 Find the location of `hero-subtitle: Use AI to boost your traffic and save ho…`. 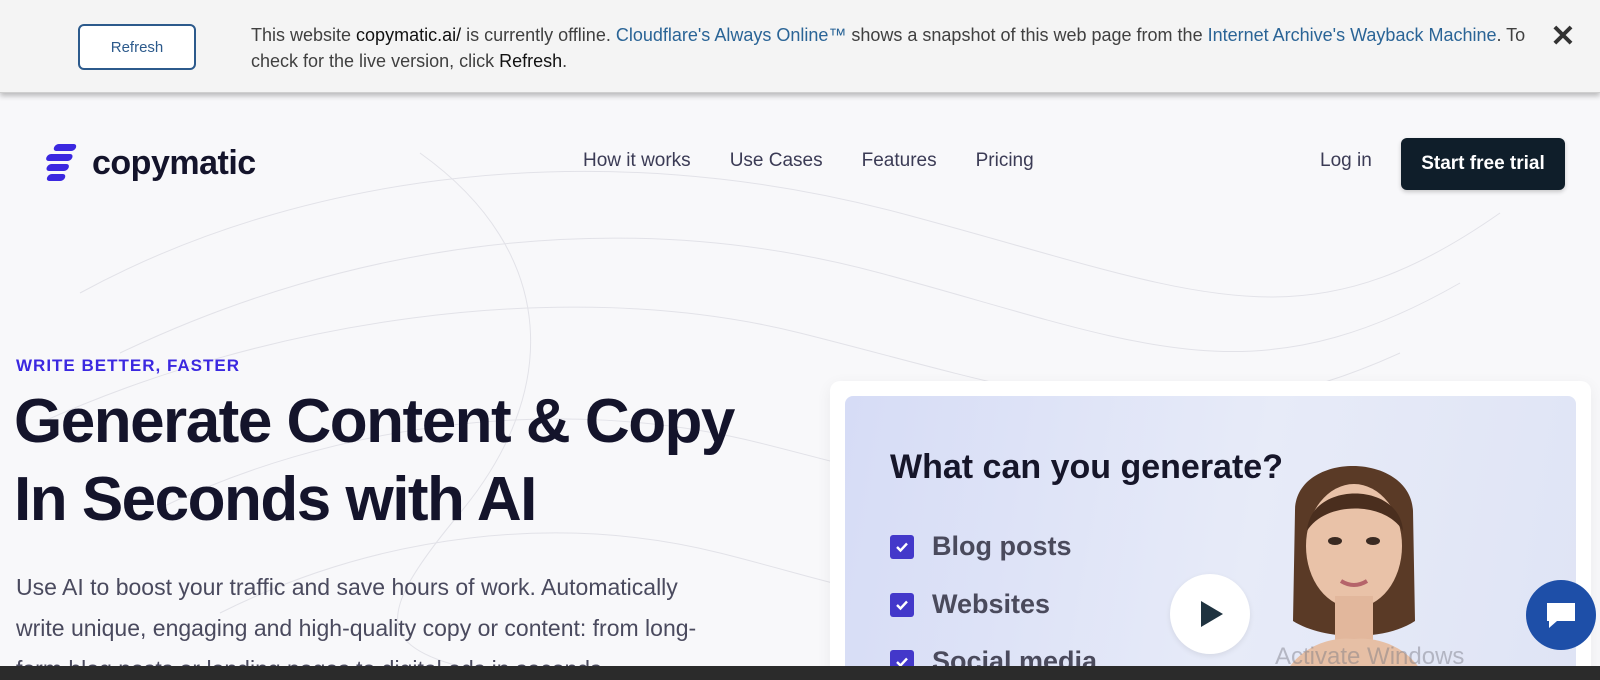

hero-subtitle: Use AI to boost your traffic and save ho… is located at coordinates (356, 627).